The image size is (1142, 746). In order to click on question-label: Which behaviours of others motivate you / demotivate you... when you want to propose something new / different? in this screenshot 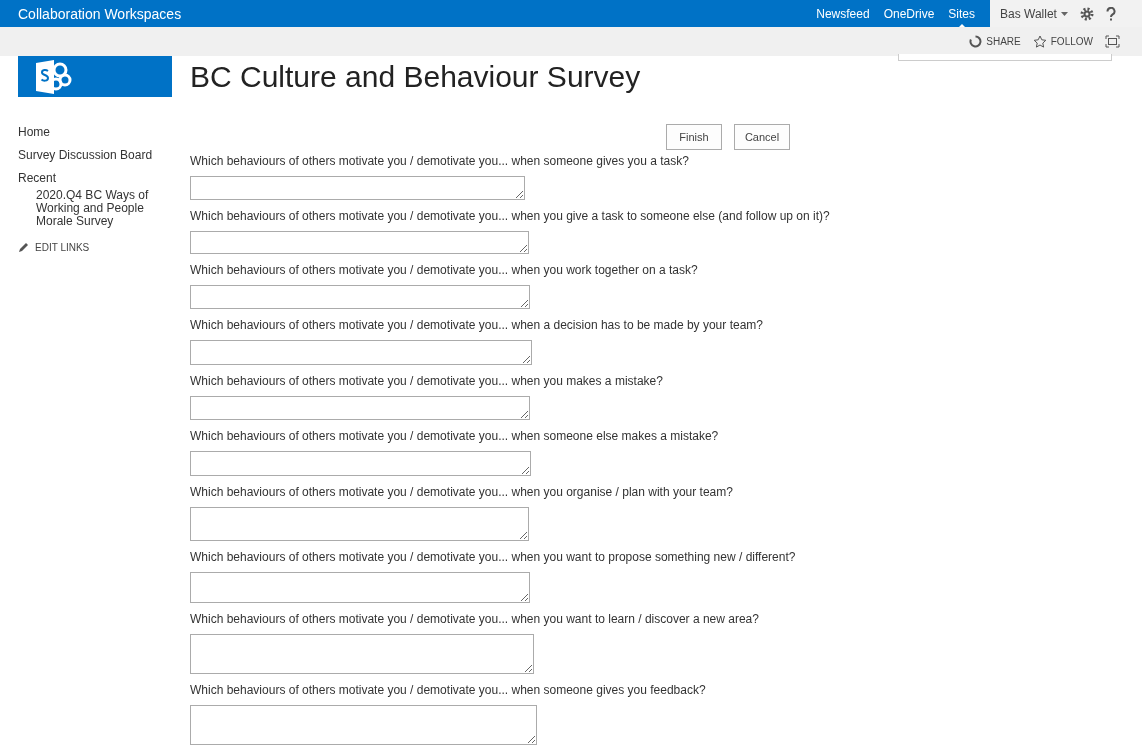, I will do `click(493, 557)`.